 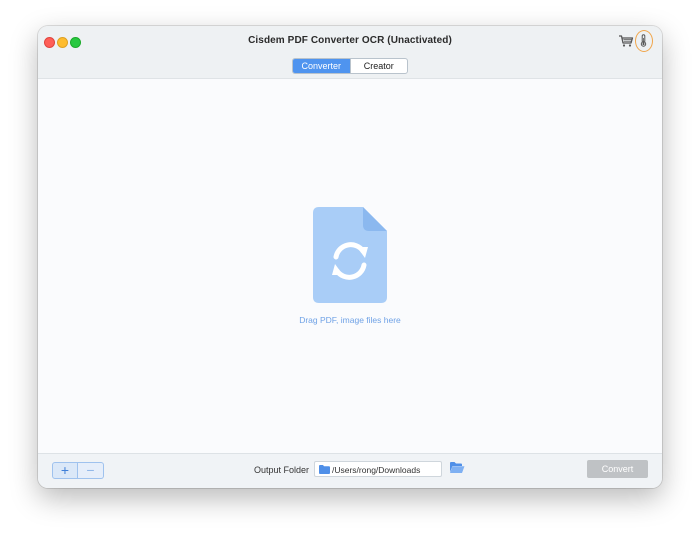 What do you see at coordinates (91, 470) in the screenshot?
I see `remove-file-button: −` at bounding box center [91, 470].